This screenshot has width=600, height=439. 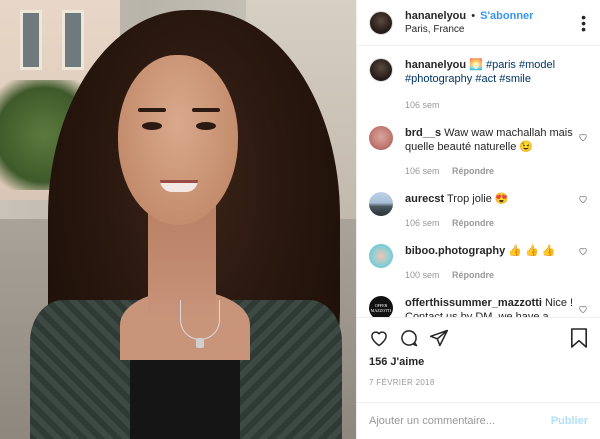 I want to click on photo-eye-left, so click(x=152, y=126).